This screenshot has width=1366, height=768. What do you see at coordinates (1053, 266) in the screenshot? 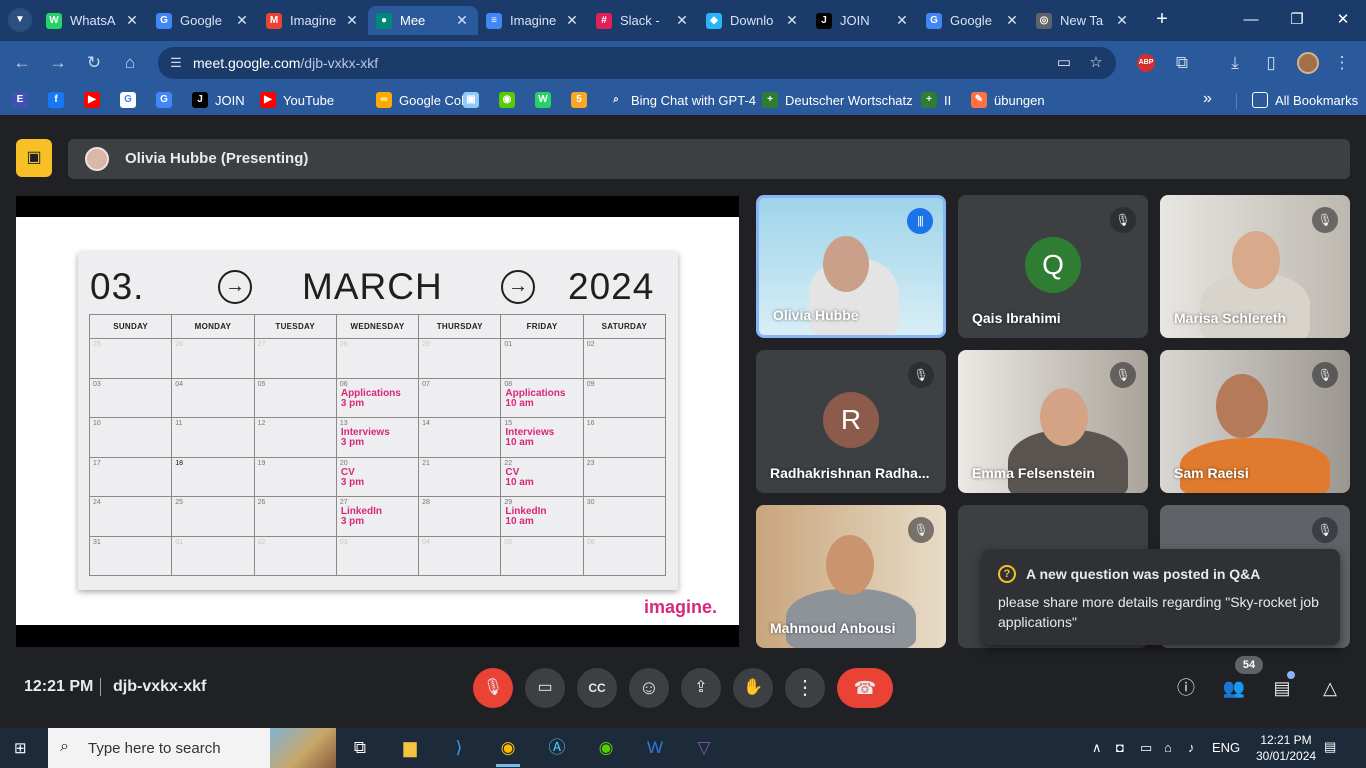
I see `participant-tile-qais: Q 🎙 Qais Ibrahimi` at bounding box center [1053, 266].